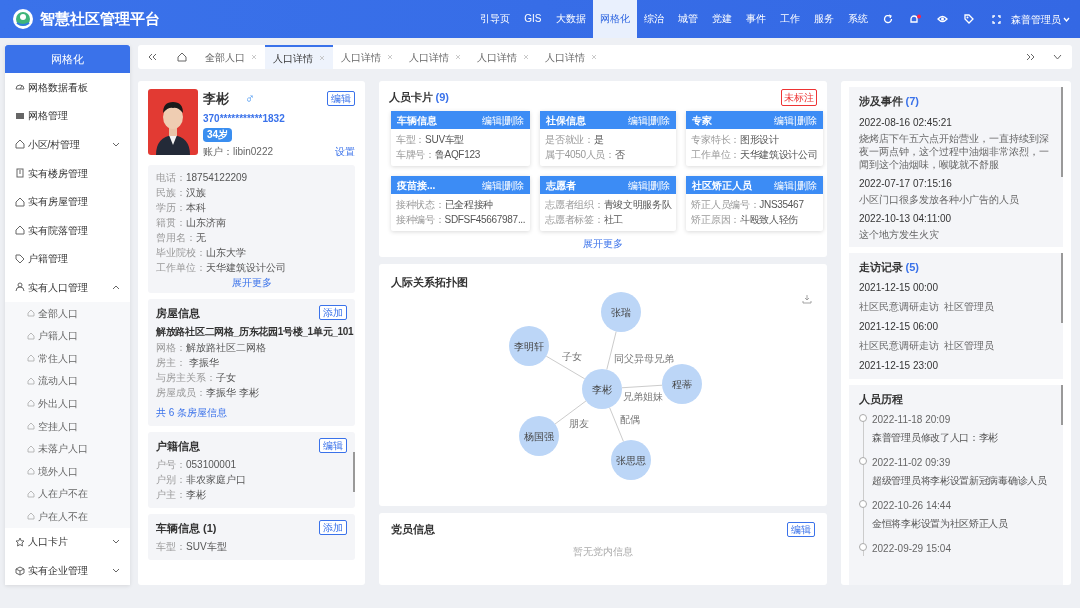  What do you see at coordinates (939, 199) in the screenshot?
I see `event-text: 小区门口很多发放各种小广告的人员` at bounding box center [939, 199].